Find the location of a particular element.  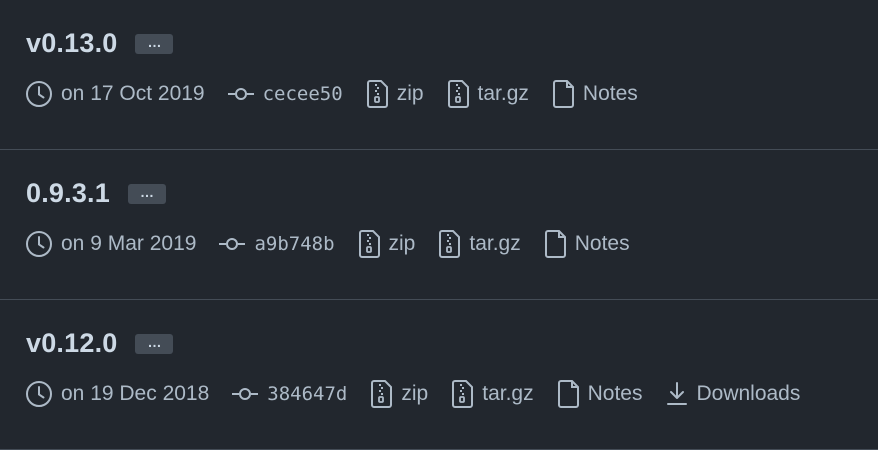

downloads-label: Downloads is located at coordinates (748, 393).